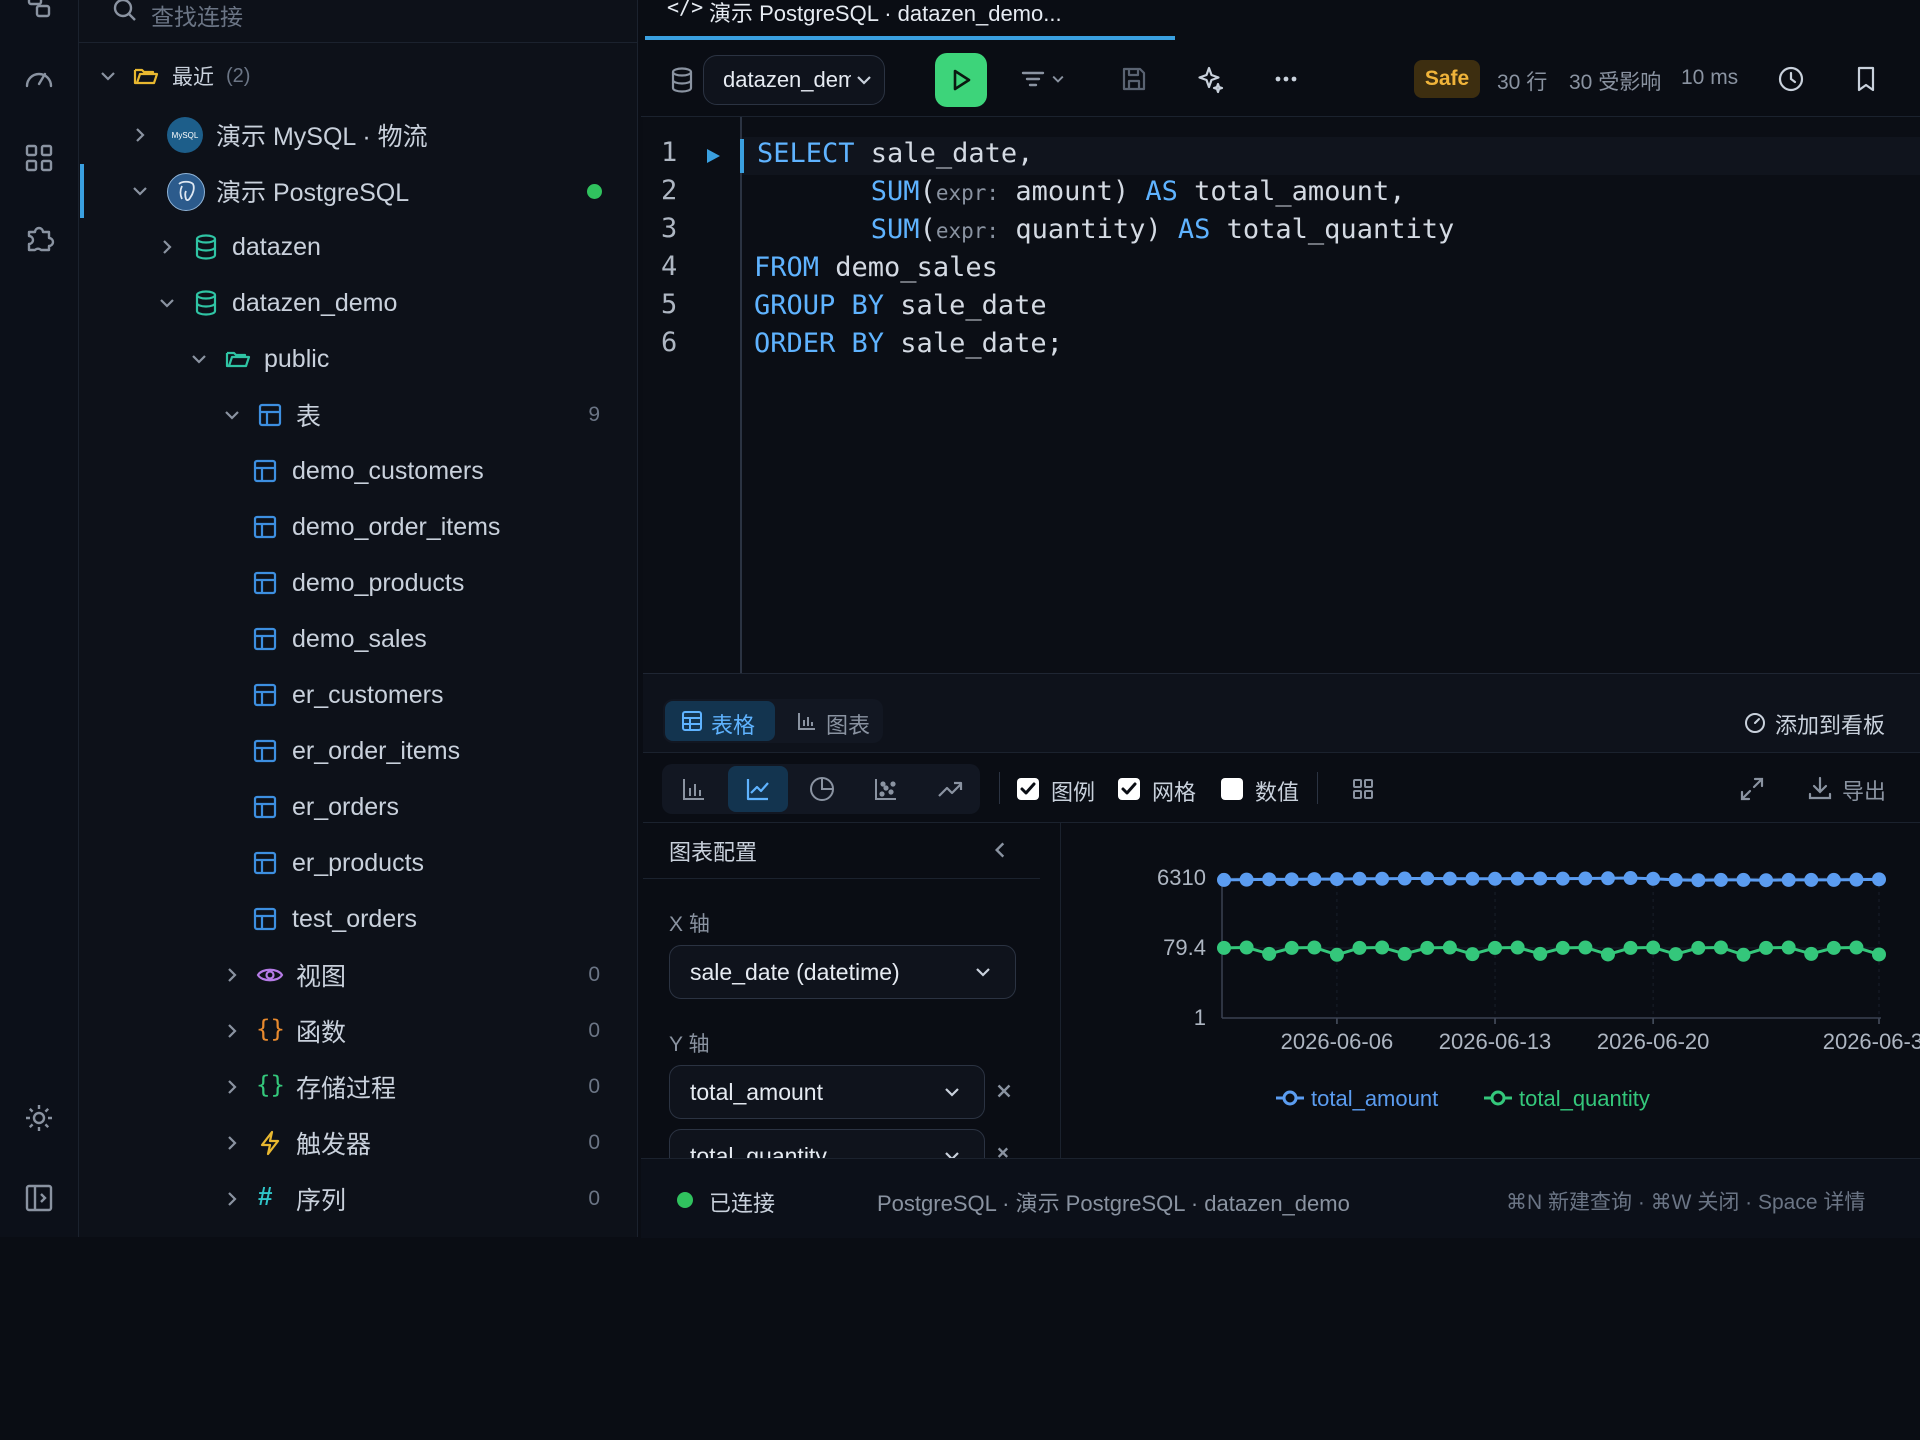  I want to click on grid-checkbox, so click(1129, 789).